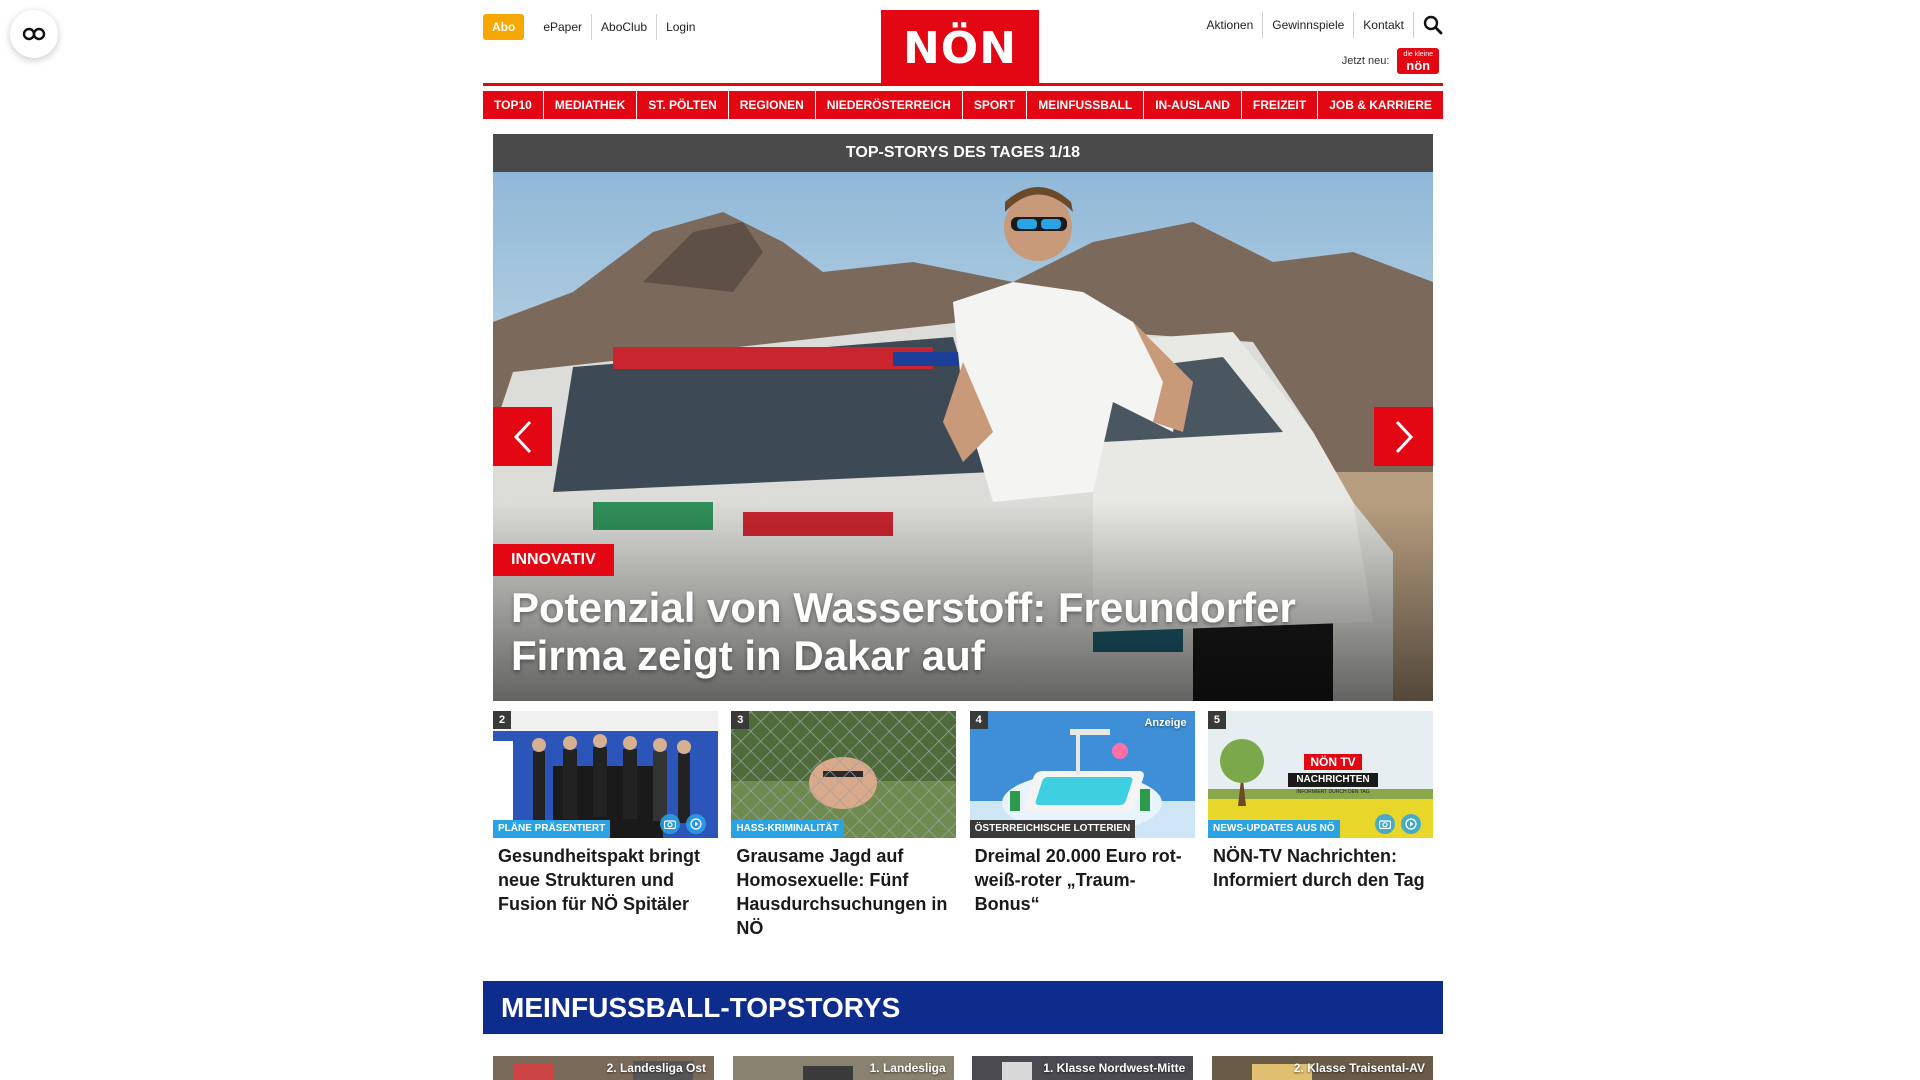 The width and height of the screenshot is (1920, 1080). I want to click on story-category: HASS-KRIMINALITÄT, so click(787, 829).